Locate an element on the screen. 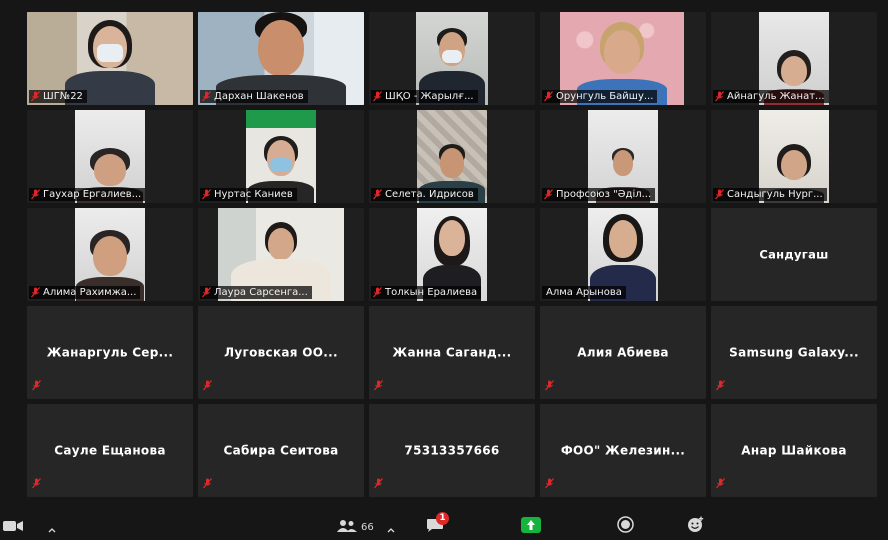 This screenshot has width=888, height=540. participant-tile: Анар Шайкова is located at coordinates (794, 450).